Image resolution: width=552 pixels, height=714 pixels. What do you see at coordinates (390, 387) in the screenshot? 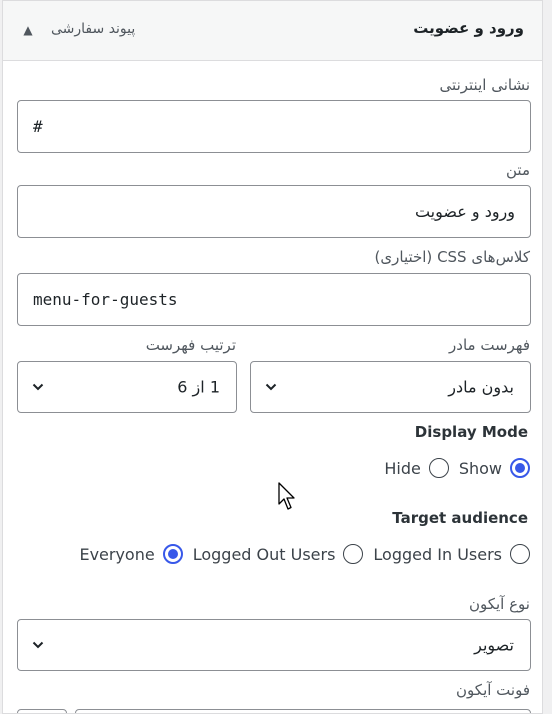
I see `parent-menu-select: بدون مادر` at bounding box center [390, 387].